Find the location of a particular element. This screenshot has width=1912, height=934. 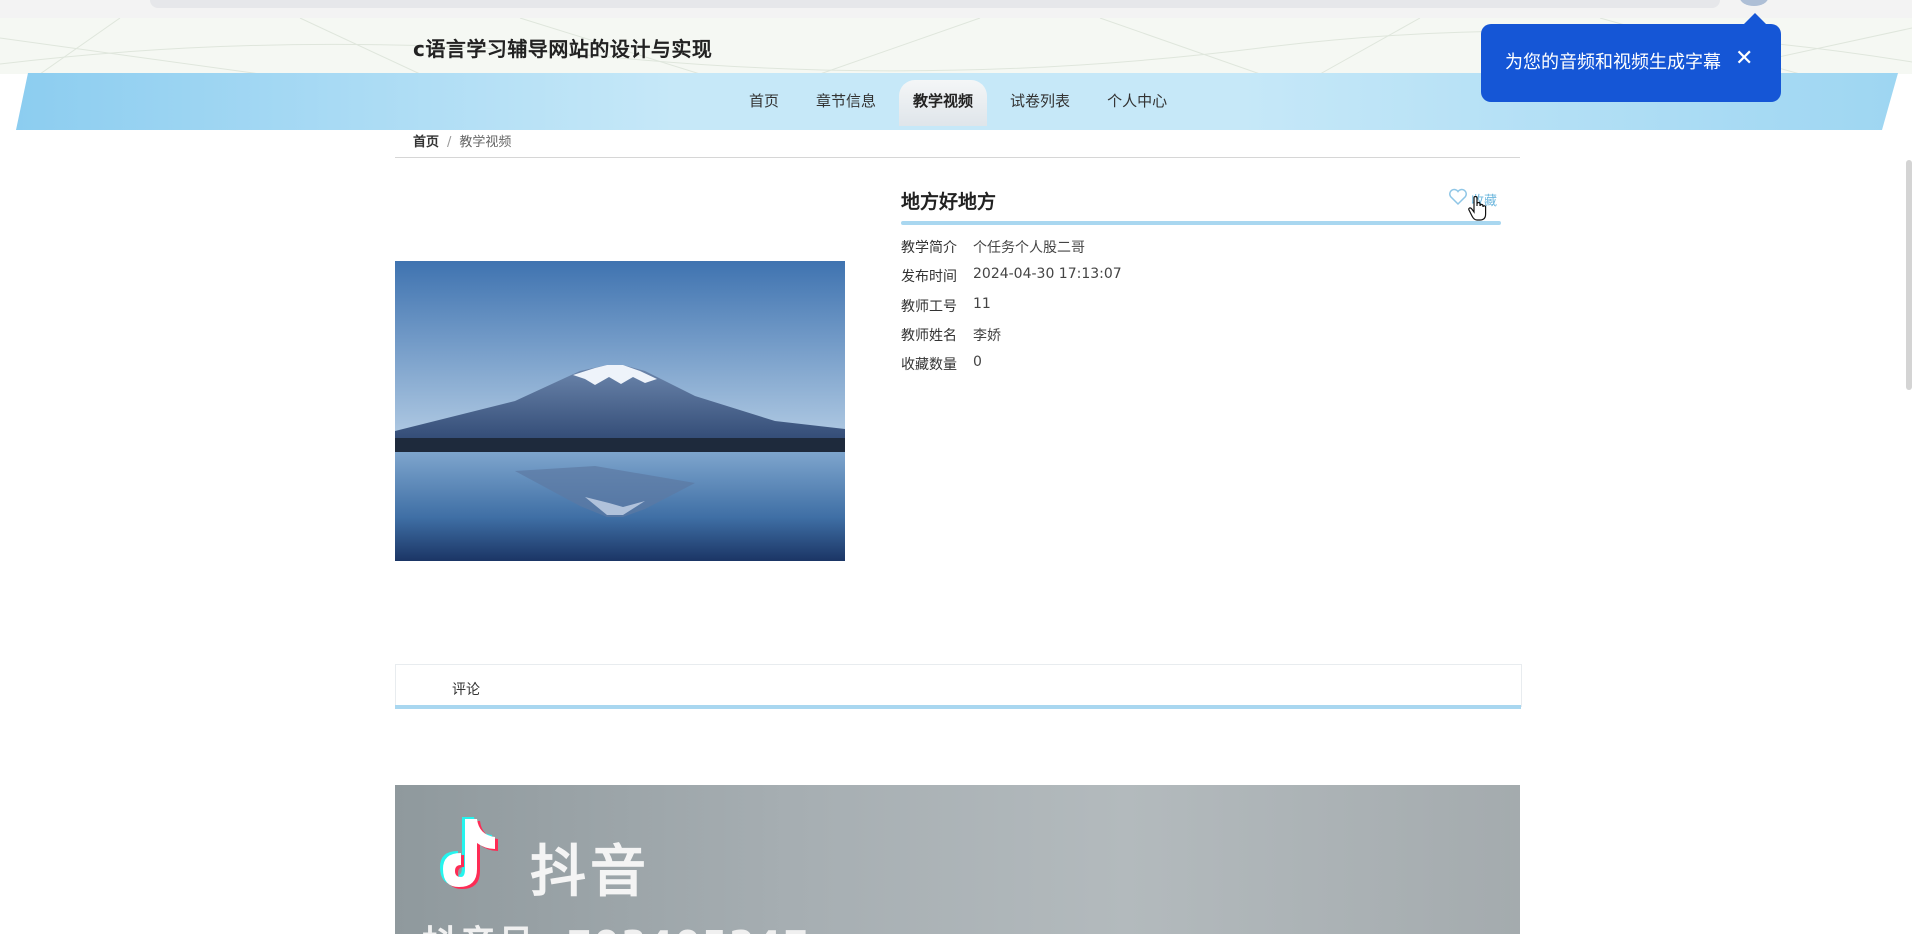

info-key: 发布时间 is located at coordinates (929, 277).